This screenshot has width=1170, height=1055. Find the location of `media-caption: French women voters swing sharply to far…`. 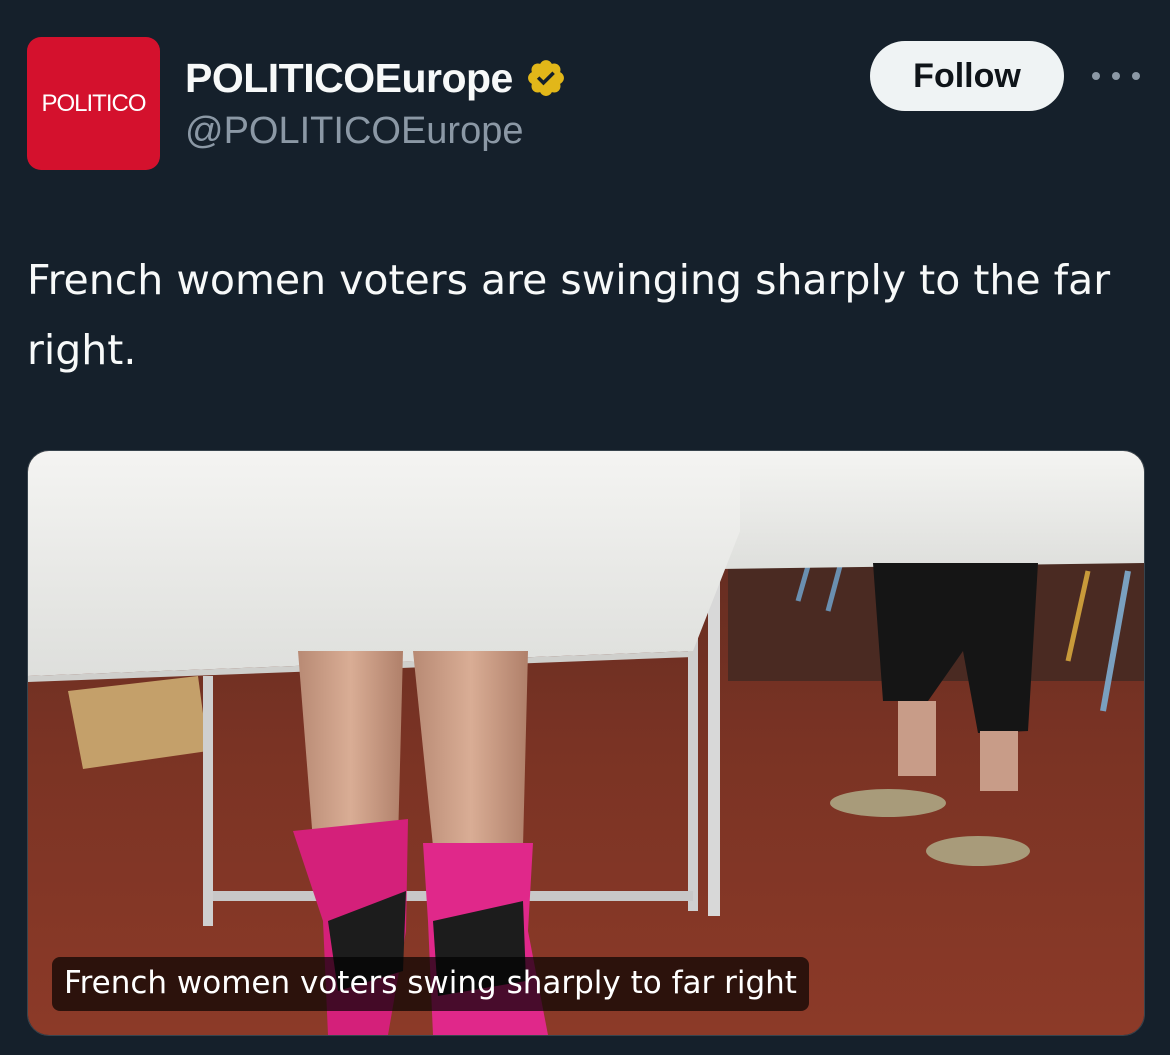

media-caption: French women voters swing sharply to far… is located at coordinates (430, 984).